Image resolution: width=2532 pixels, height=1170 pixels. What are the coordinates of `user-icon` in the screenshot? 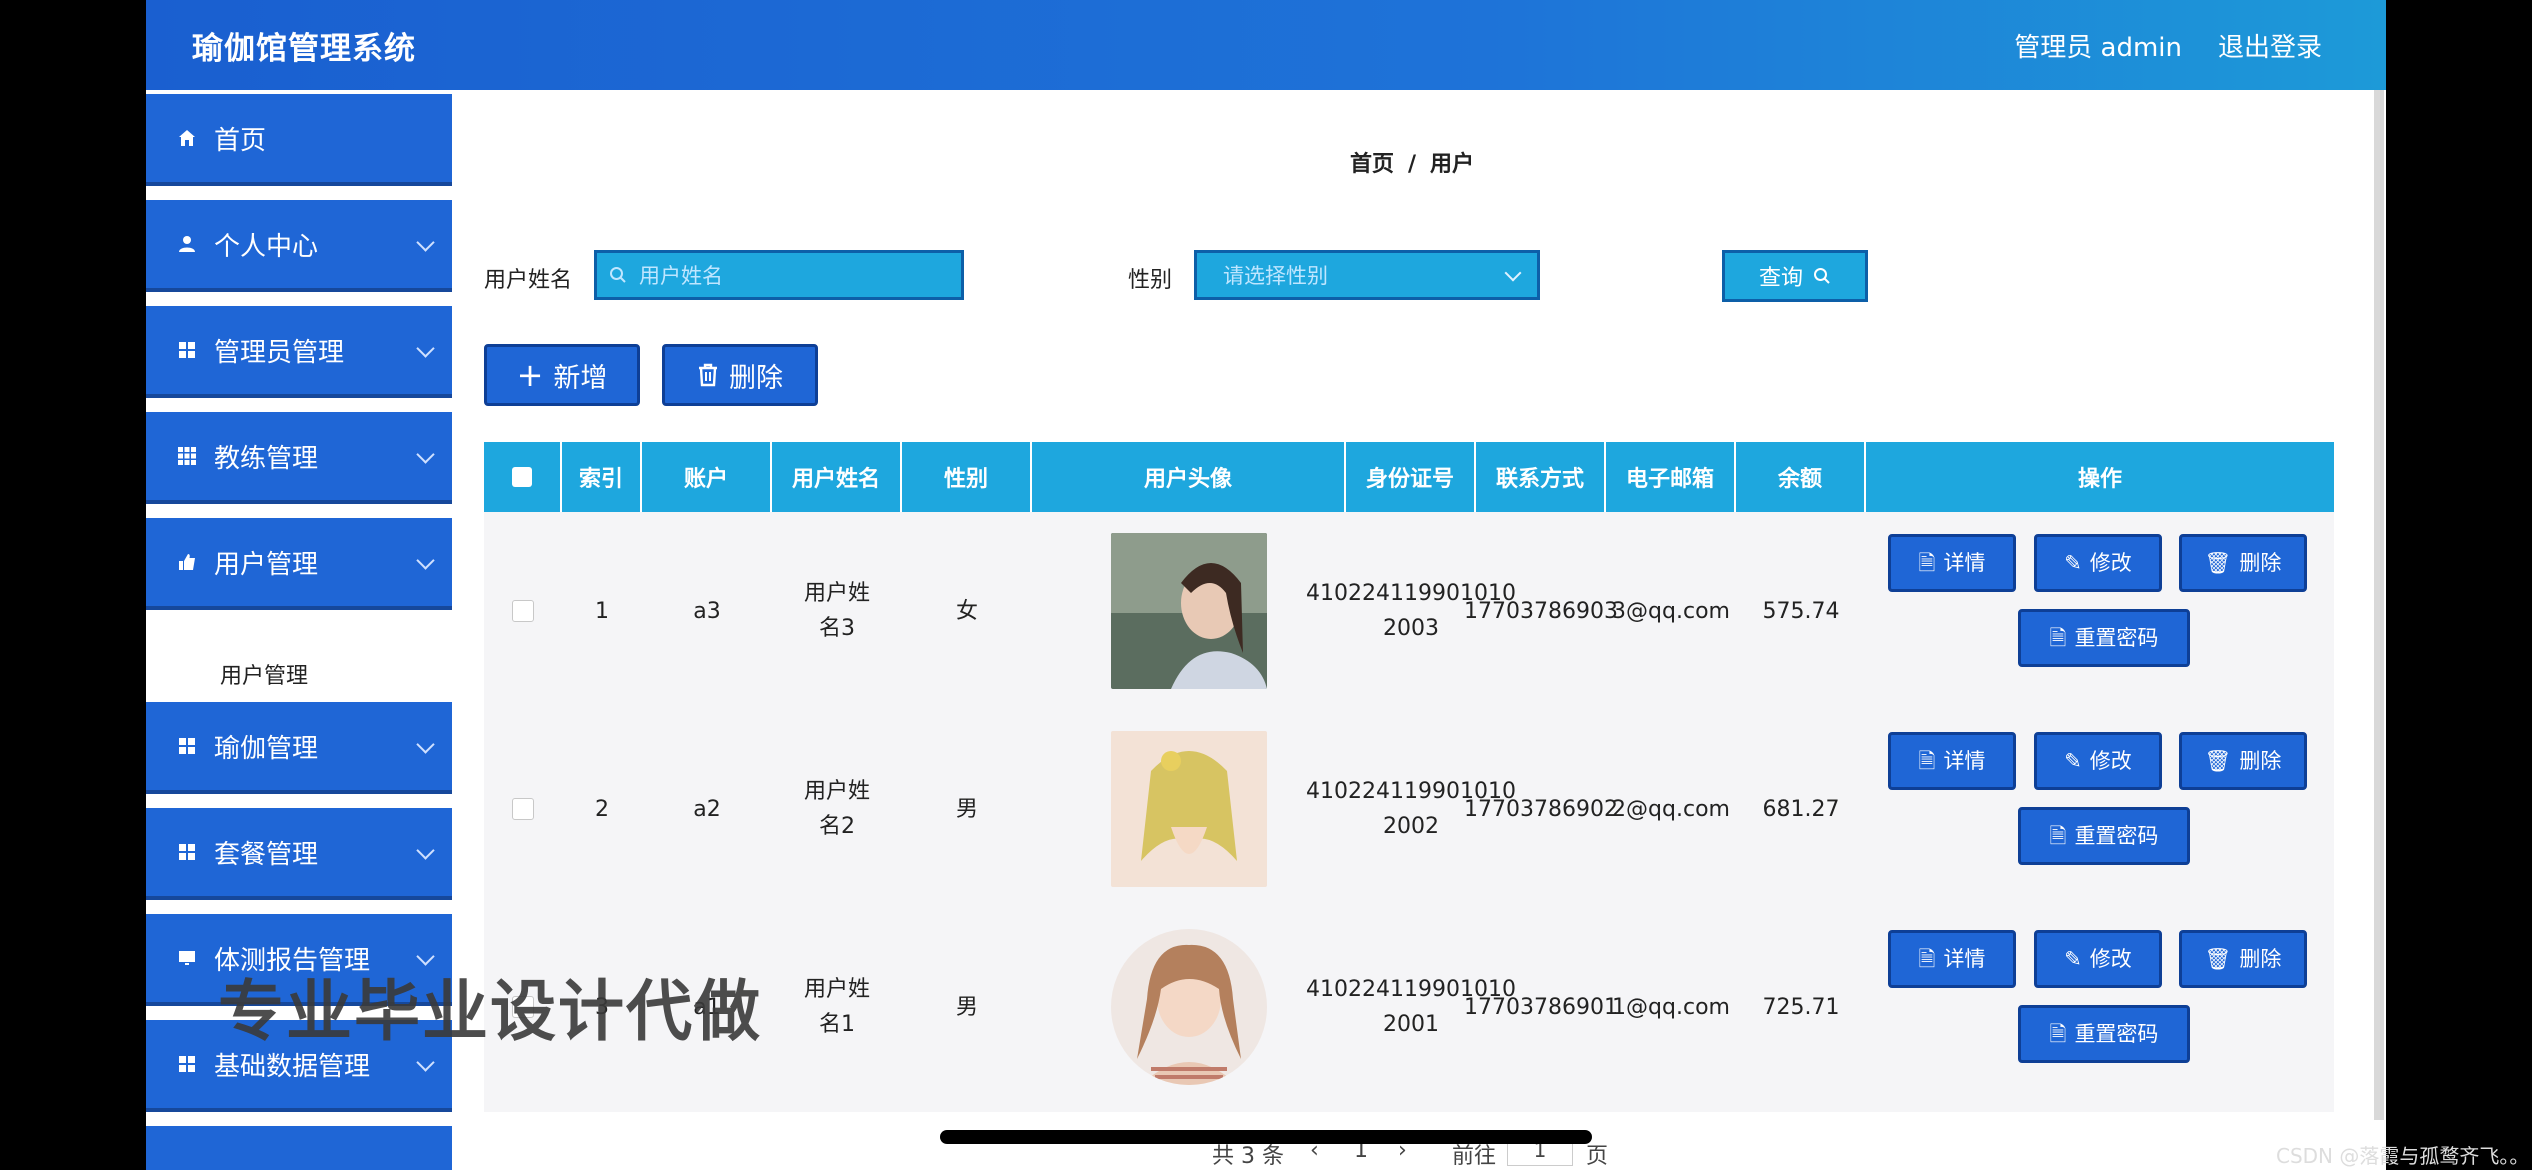 It's located at (187, 244).